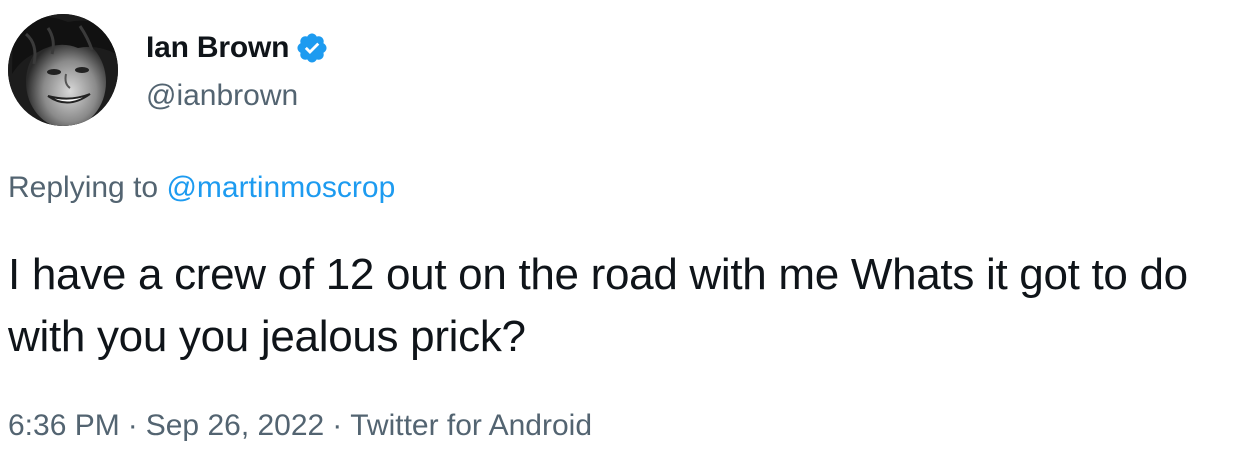 The width and height of the screenshot is (1254, 470). I want to click on tweet-metadata: 6:36 PM · Sep 26, 2022 · Twitter for Android, so click(300, 426).